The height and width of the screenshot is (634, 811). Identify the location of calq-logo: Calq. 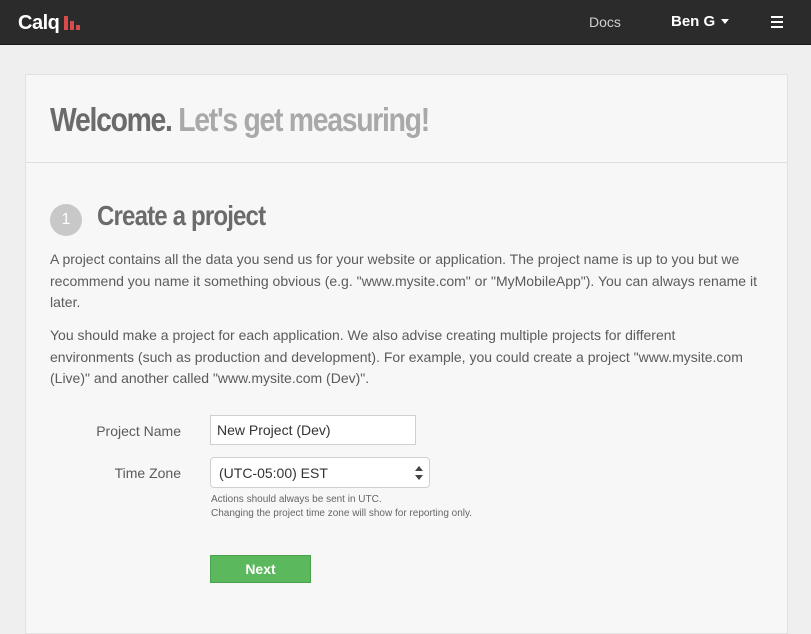
(51, 23).